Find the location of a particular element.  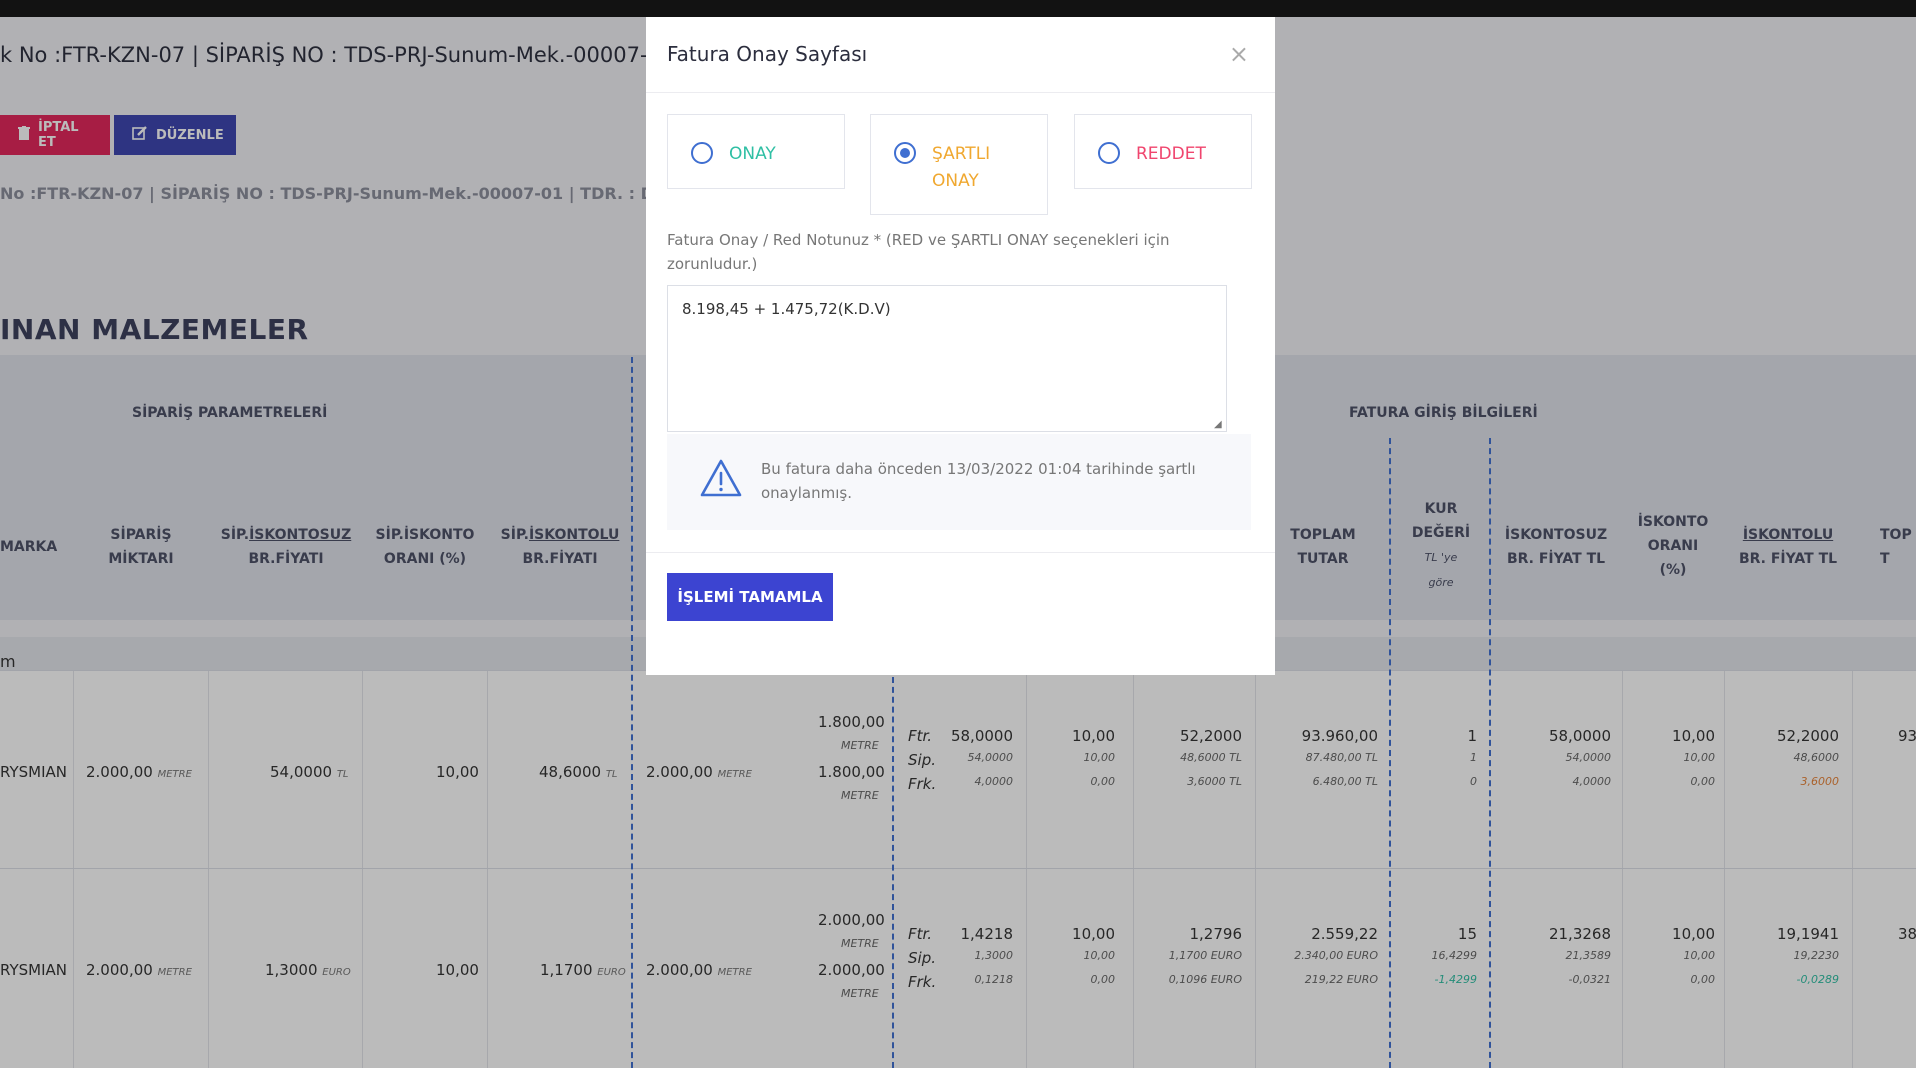

close-icon: × is located at coordinates (1239, 54).